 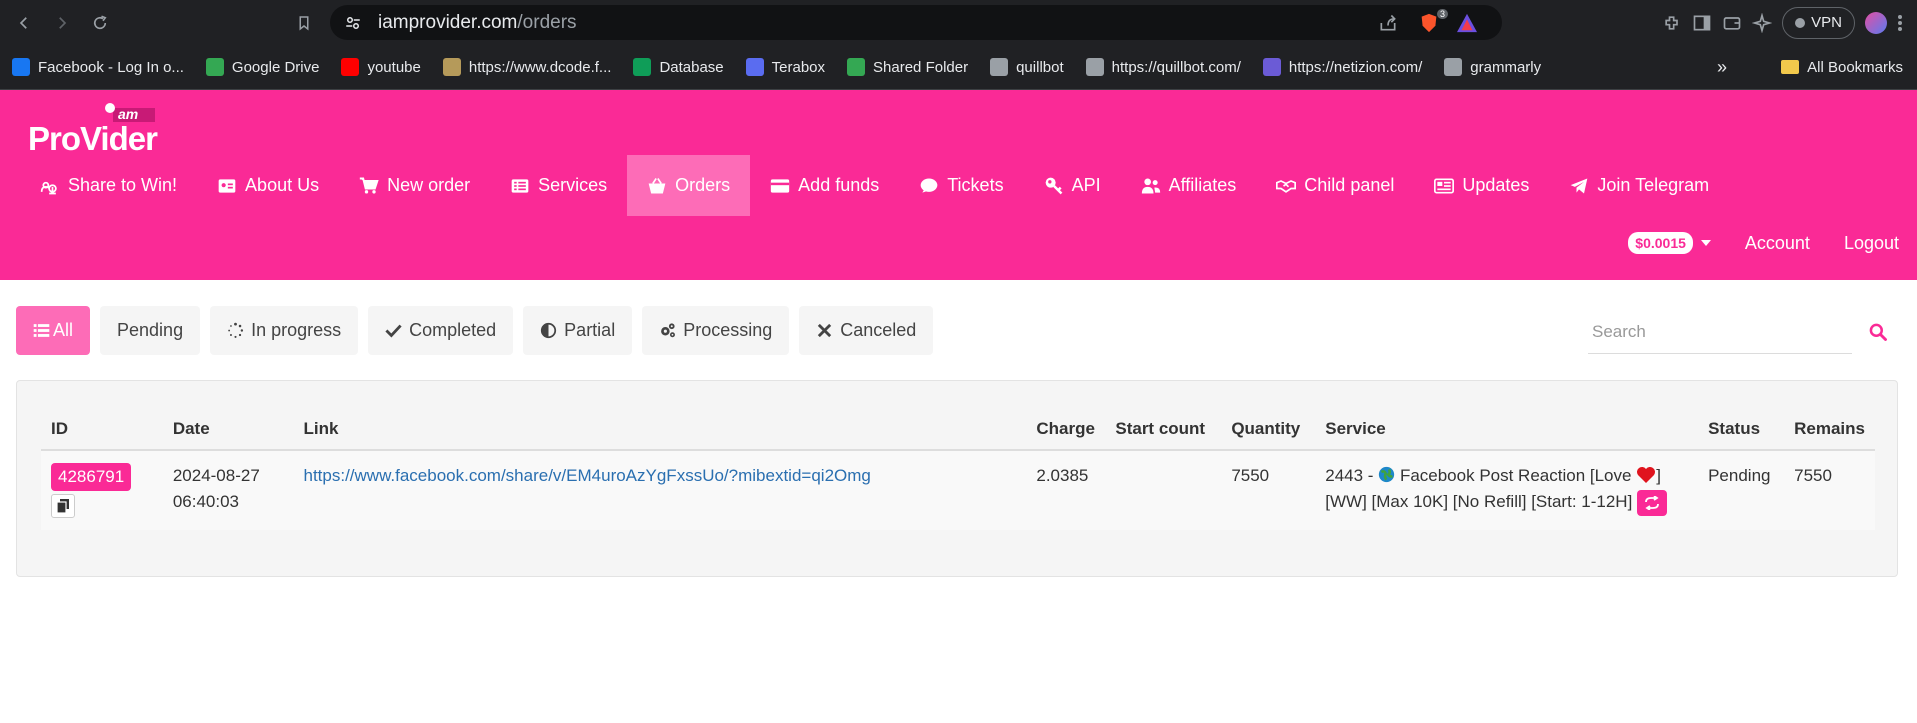 I want to click on forward-icon, so click(x=62, y=23).